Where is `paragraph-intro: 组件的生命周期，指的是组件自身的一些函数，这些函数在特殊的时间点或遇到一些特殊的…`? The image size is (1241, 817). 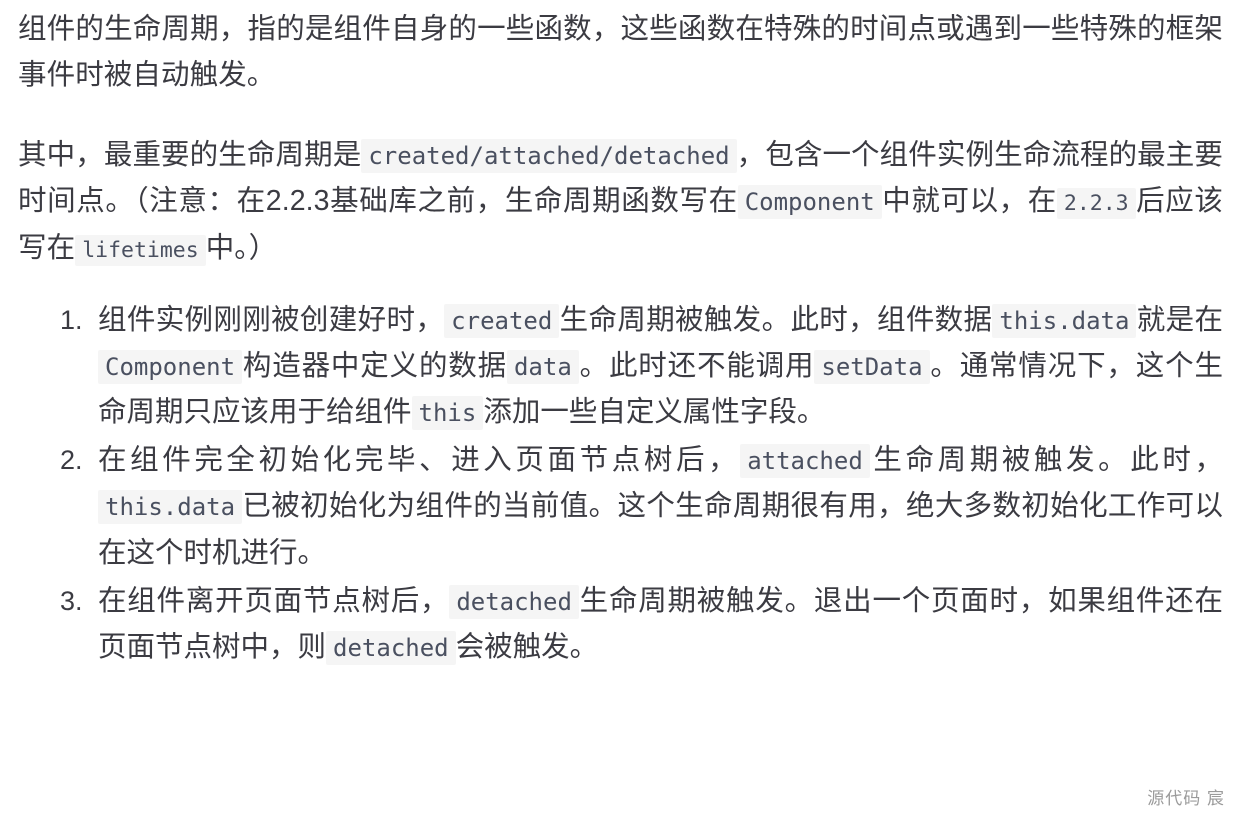 paragraph-intro: 组件的生命周期，指的是组件自身的一些函数，这些函数在特殊的时间点或遇到一些特殊的… is located at coordinates (620, 52).